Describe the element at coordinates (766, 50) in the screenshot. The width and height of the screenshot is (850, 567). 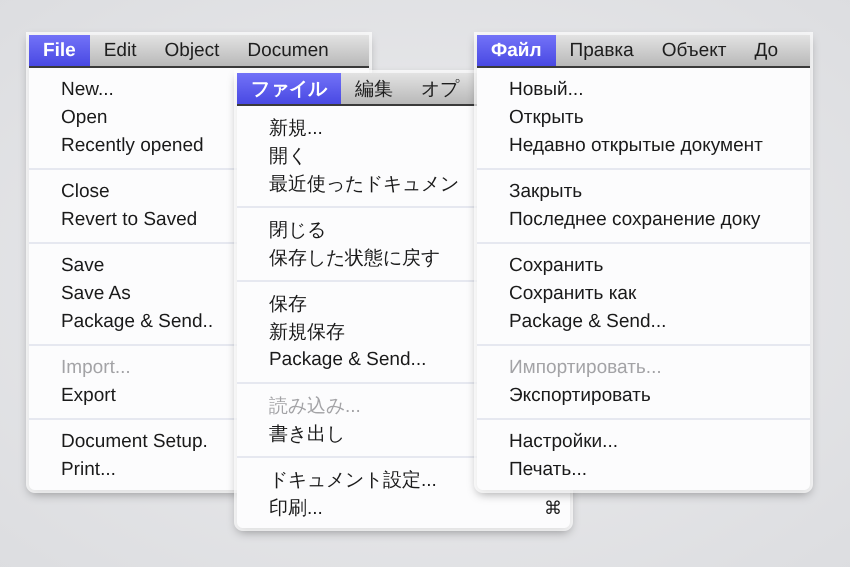
I see `menu-title: До` at that location.